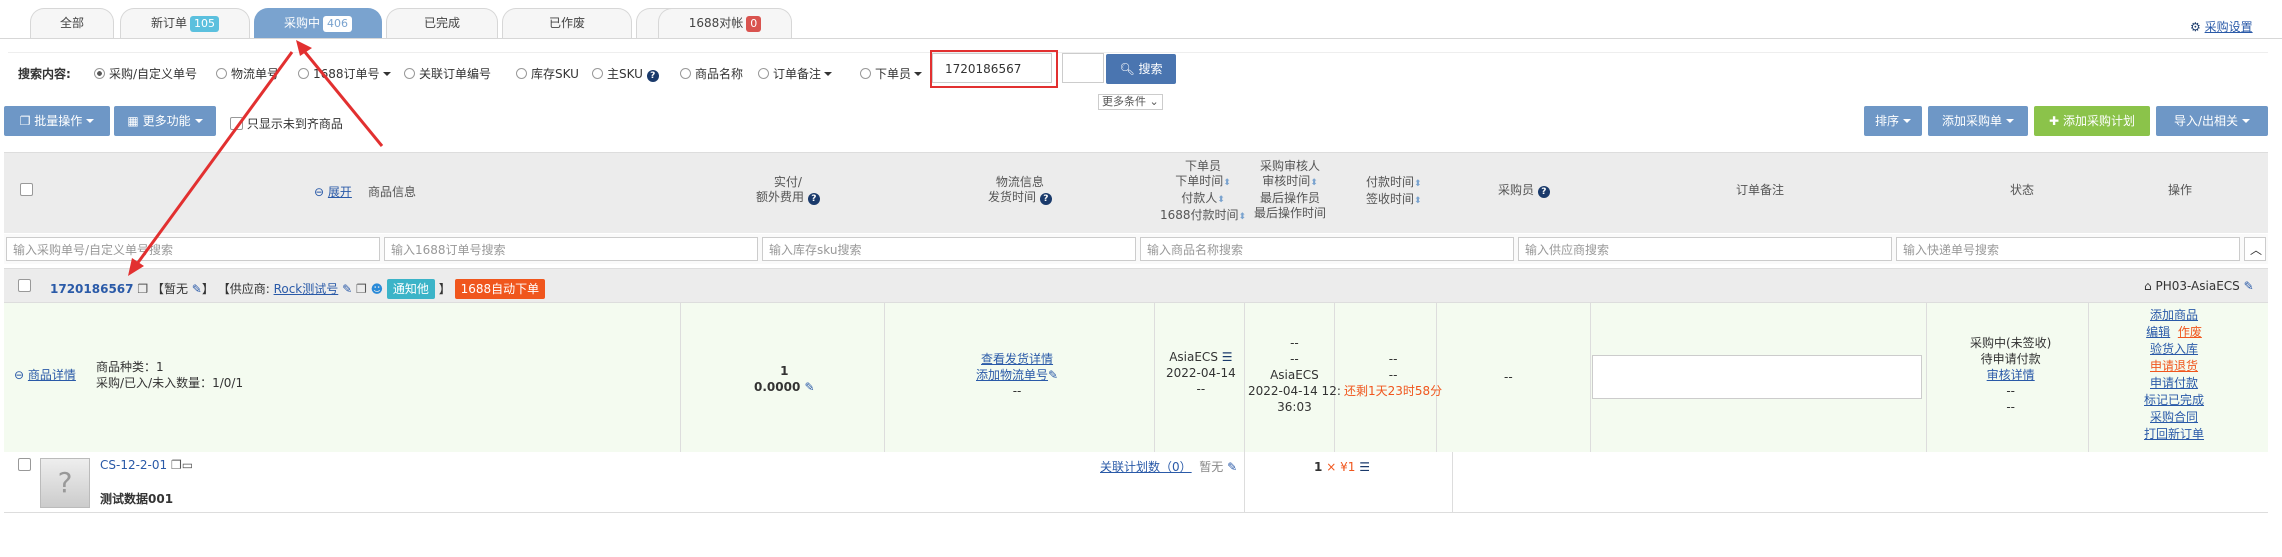 The width and height of the screenshot is (2282, 557). I want to click on filter-supplier-input: 输入供应商搜索, so click(1705, 249).